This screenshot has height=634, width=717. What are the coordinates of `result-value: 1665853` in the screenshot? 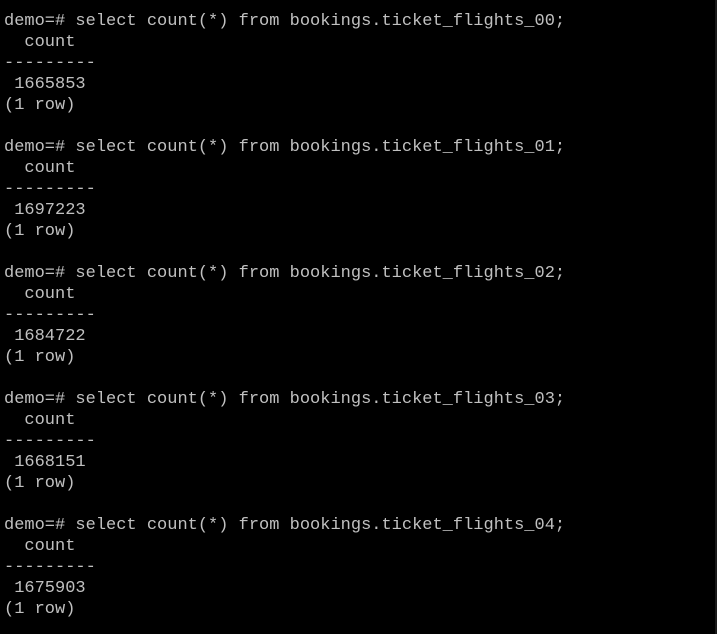 It's located at (50, 84).